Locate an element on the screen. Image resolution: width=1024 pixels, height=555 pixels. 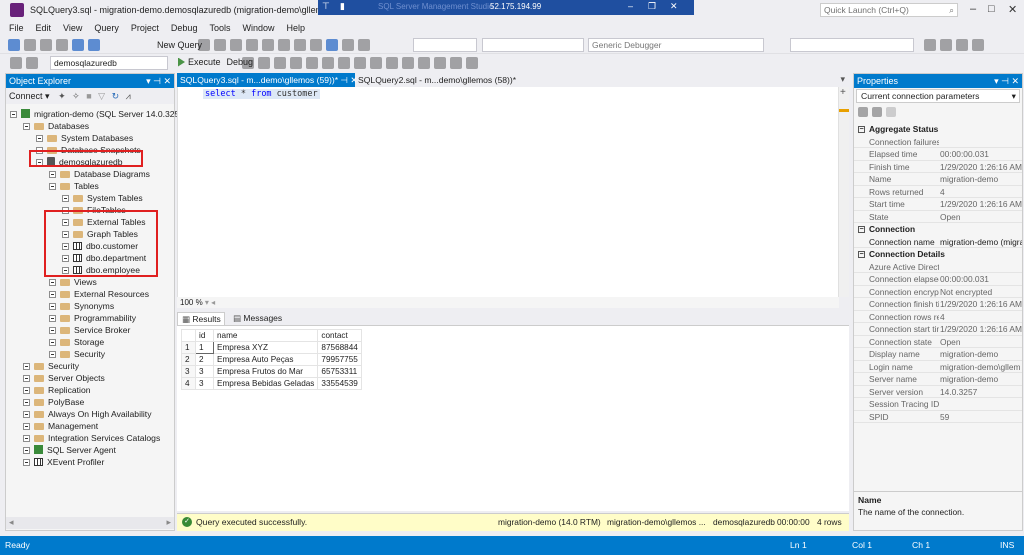
table-row: 2 2 Empresa Auto Peças 79957755 is located at coordinates (271, 359).